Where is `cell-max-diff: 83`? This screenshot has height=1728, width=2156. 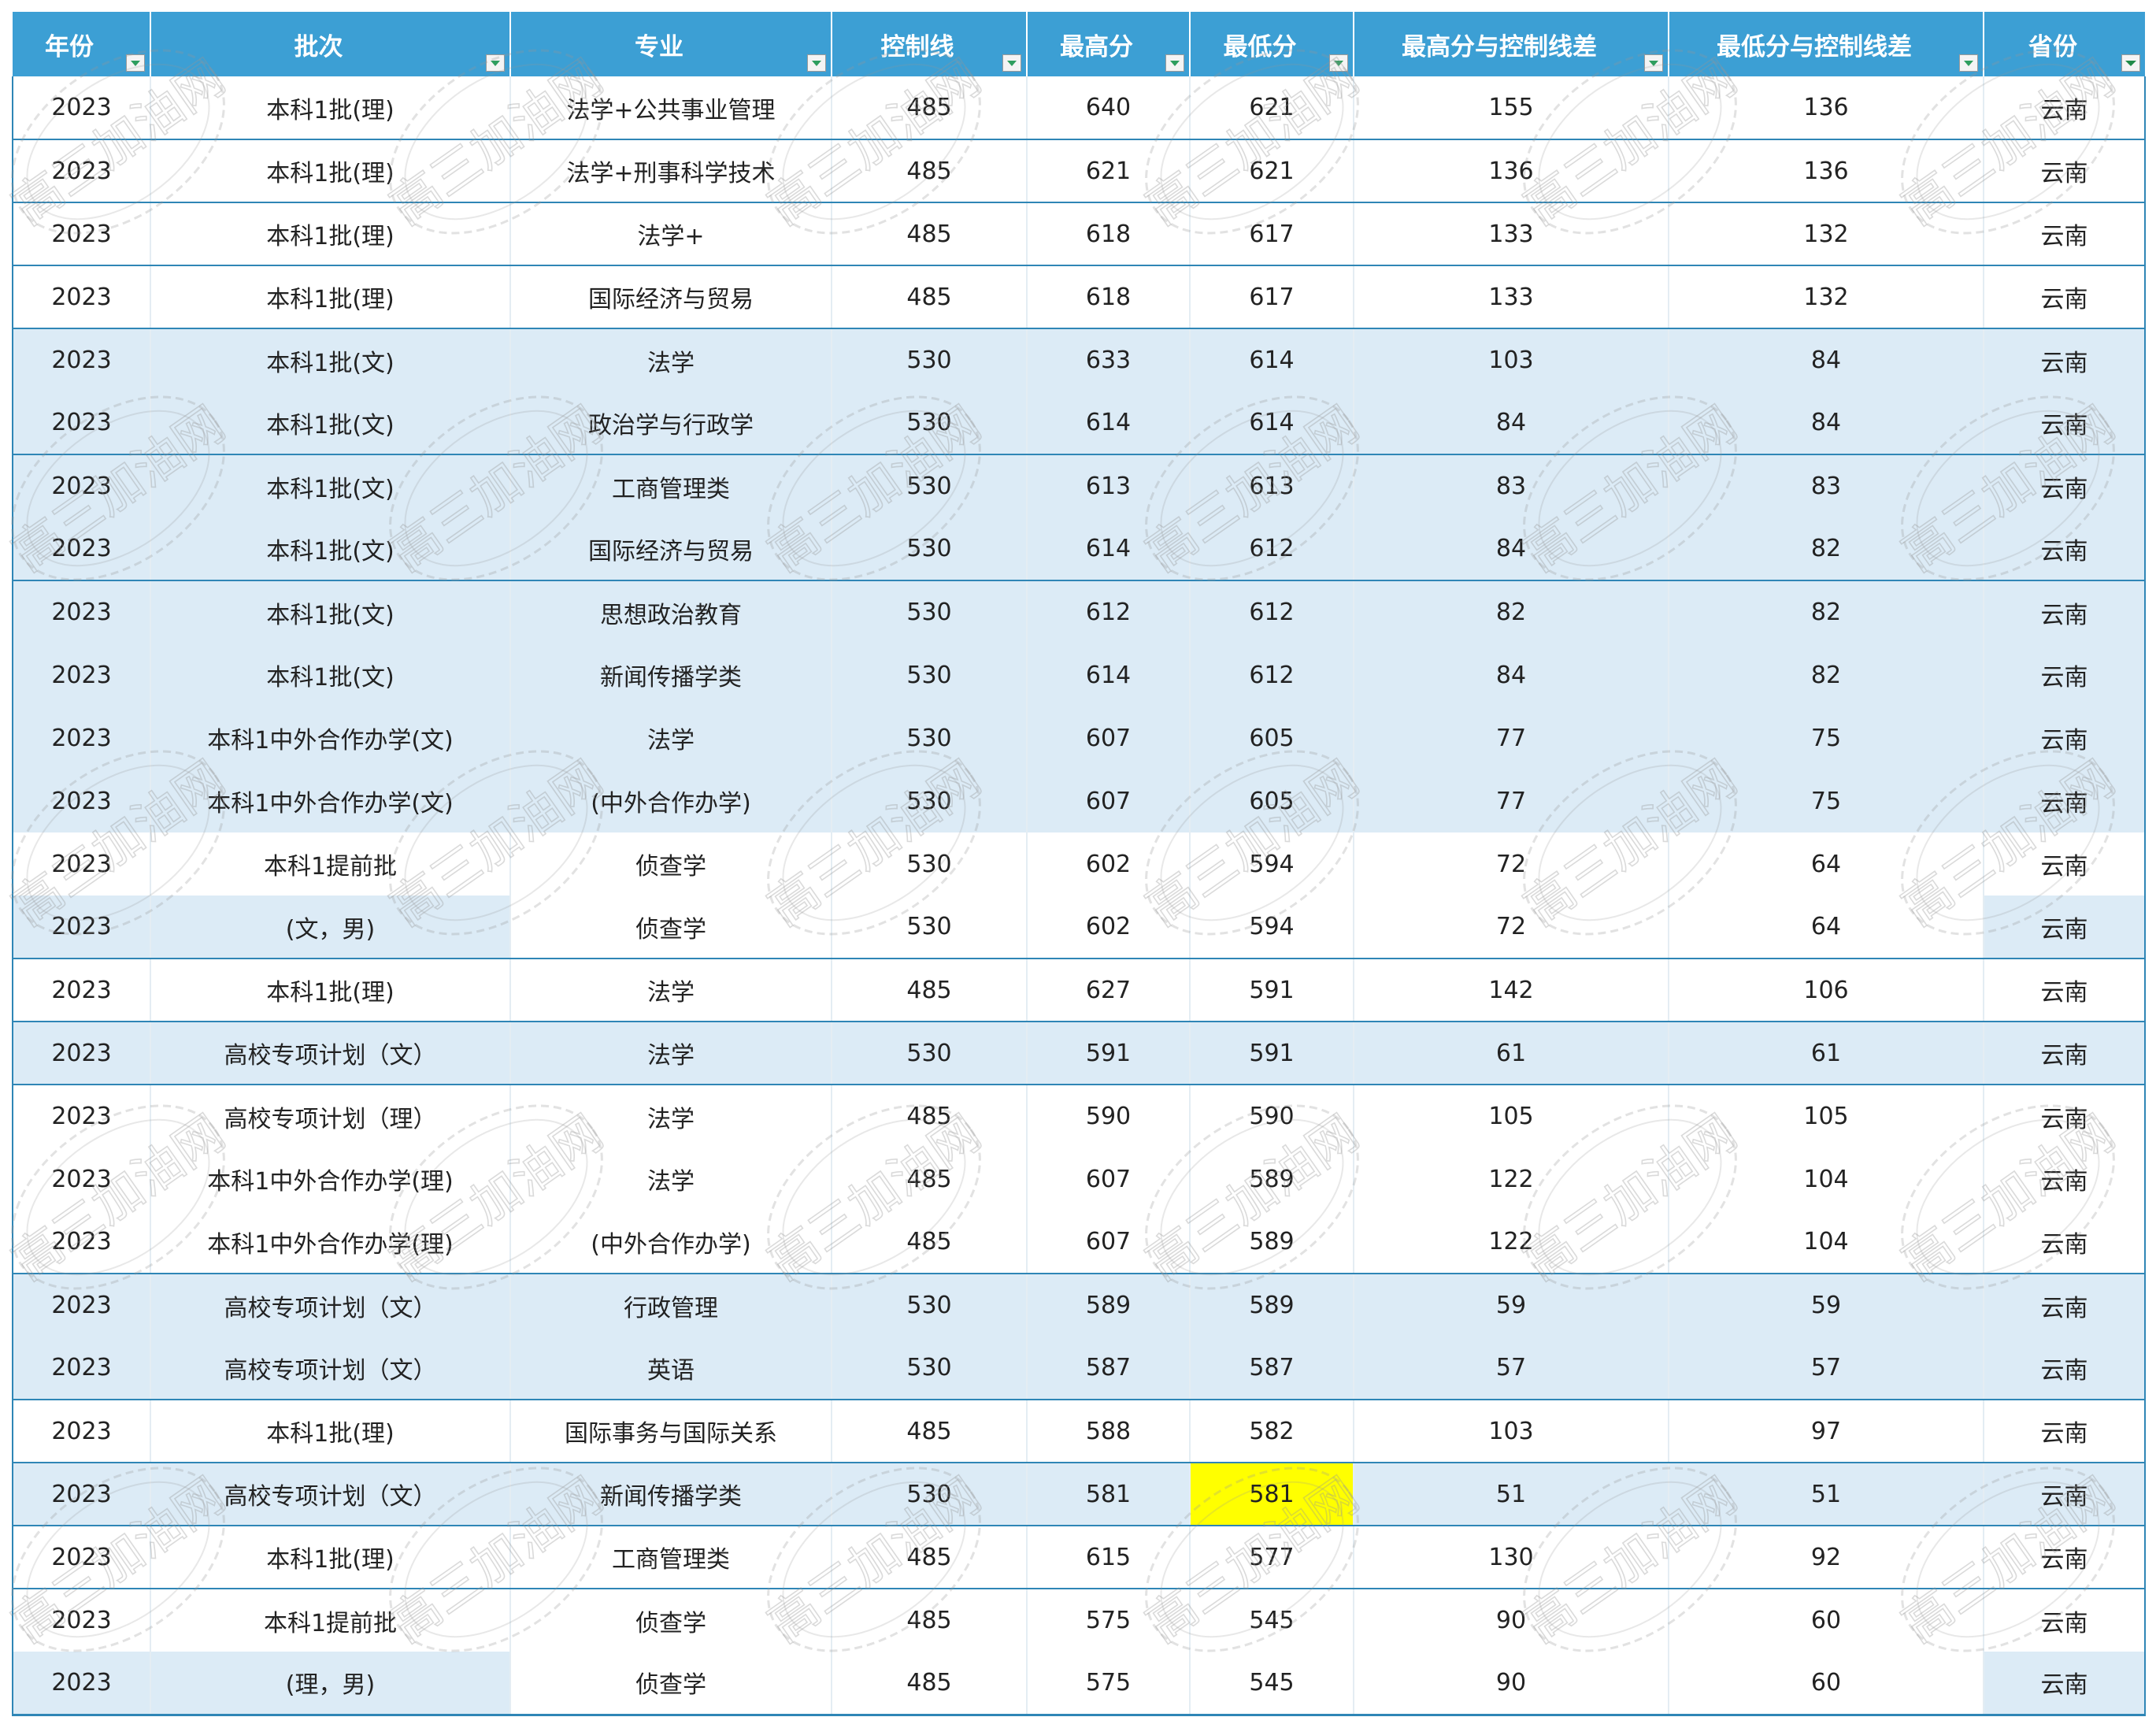 cell-max-diff: 83 is located at coordinates (1511, 485).